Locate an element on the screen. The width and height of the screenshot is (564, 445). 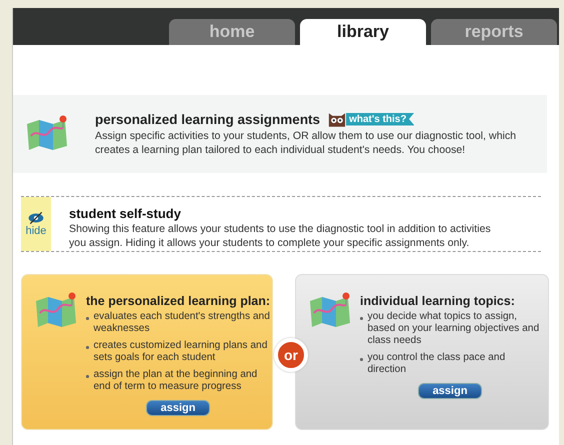
nav-tab: reports is located at coordinates (494, 32).